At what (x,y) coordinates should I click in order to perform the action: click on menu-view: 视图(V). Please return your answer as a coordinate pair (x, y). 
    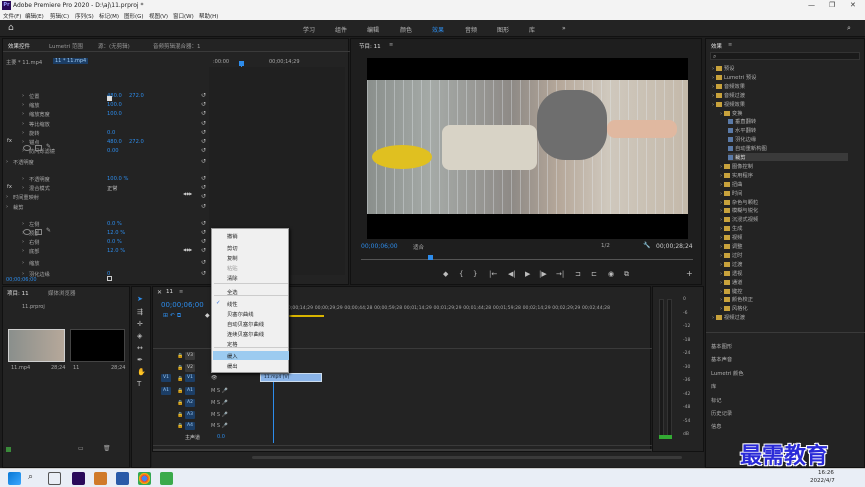
    Looking at the image, I should click on (158, 16).